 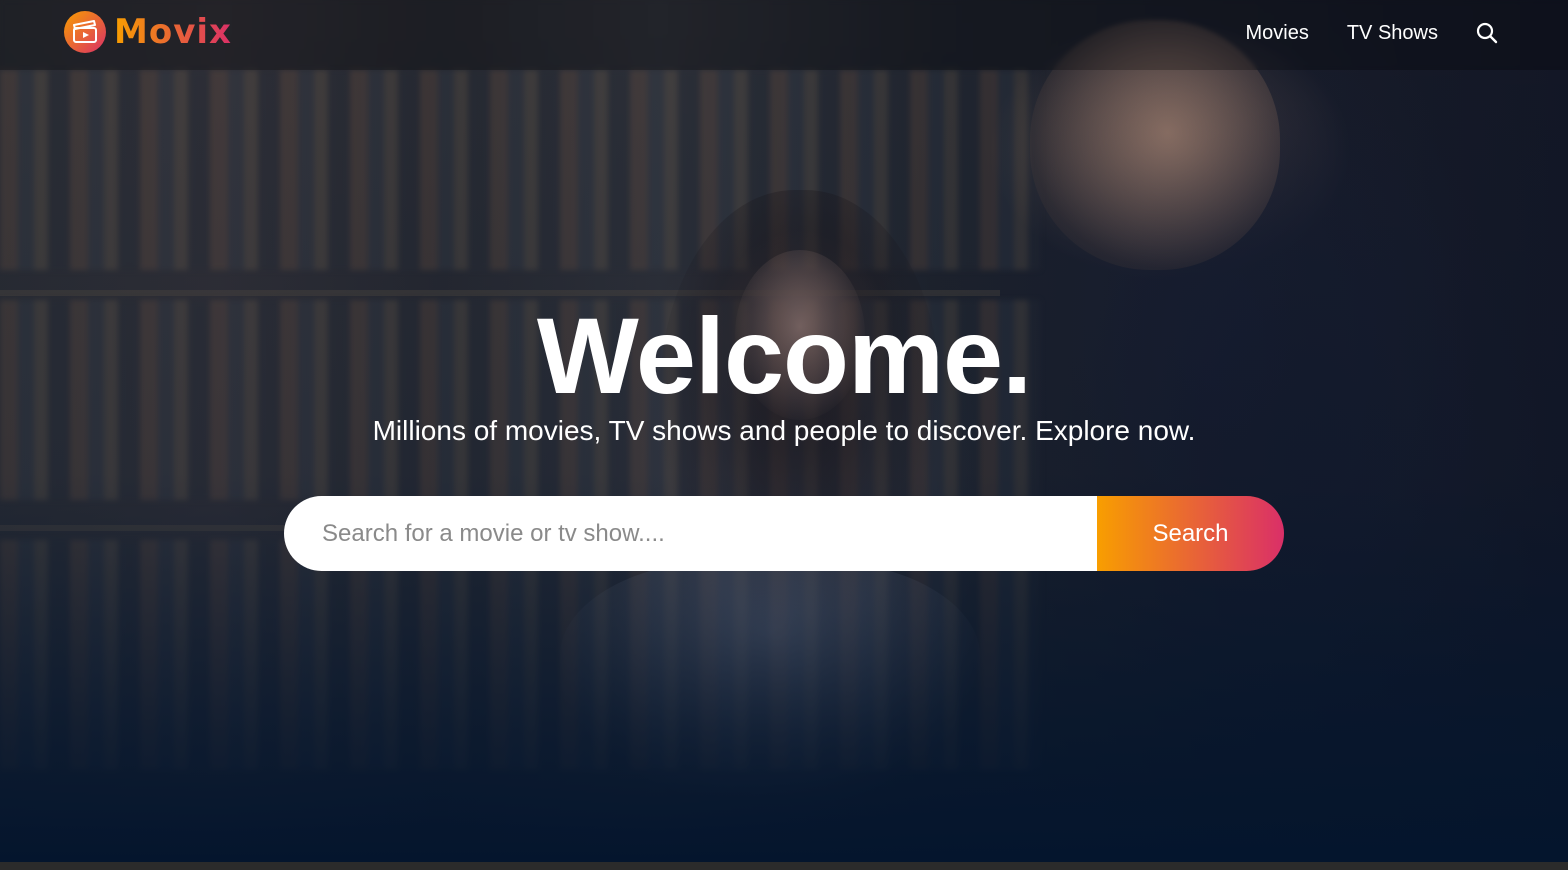 I want to click on logo-link: Movix, so click(x=148, y=32).